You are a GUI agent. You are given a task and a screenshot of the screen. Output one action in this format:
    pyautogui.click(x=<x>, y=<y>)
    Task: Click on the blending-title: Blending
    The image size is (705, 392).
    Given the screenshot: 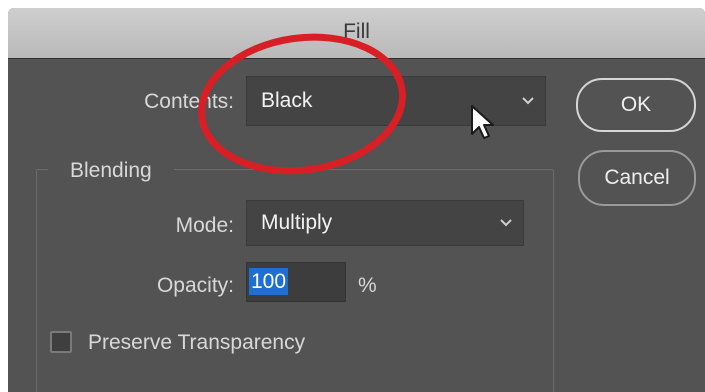 What is the action you would take?
    pyautogui.click(x=111, y=171)
    